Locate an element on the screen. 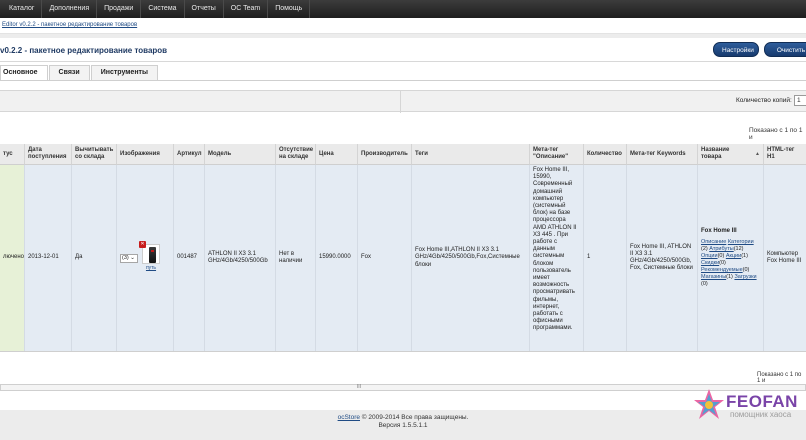 This screenshot has height=440, width=806. footer-version: Версия 1.5.5.1.1 is located at coordinates (403, 425).